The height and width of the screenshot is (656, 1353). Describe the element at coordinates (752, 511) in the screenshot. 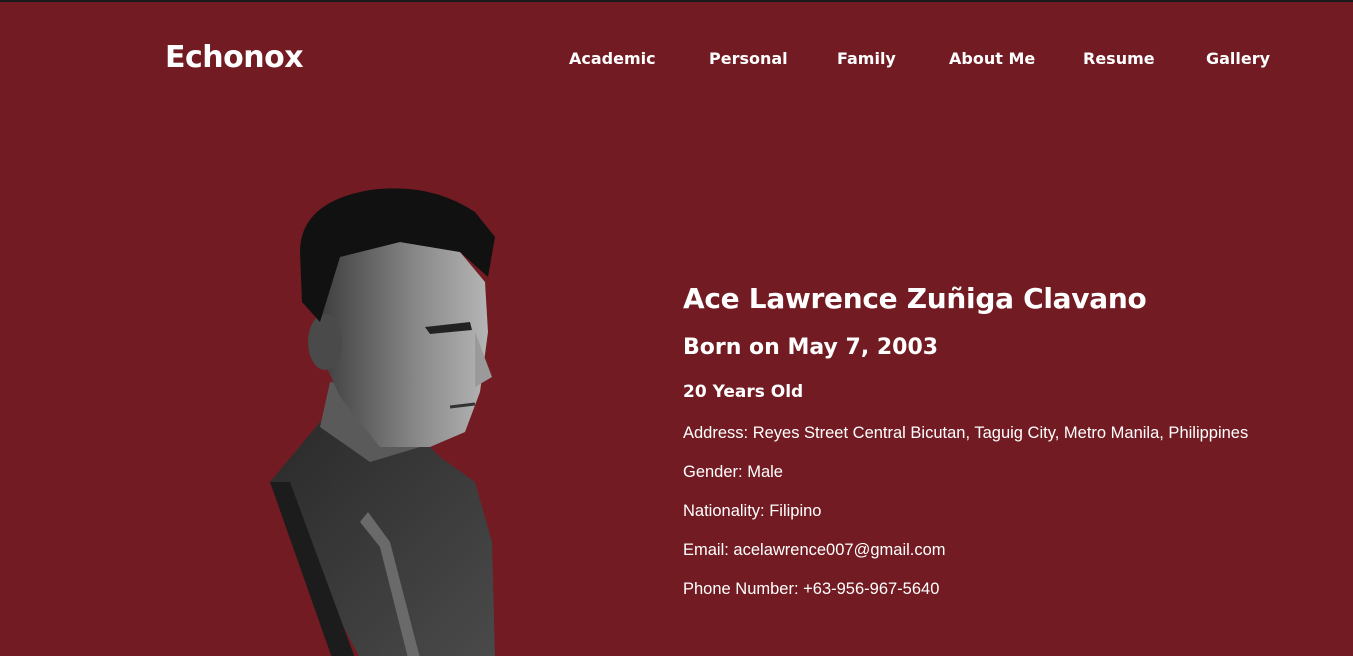

I see `profile-nationality: Nationality: Filipino` at that location.